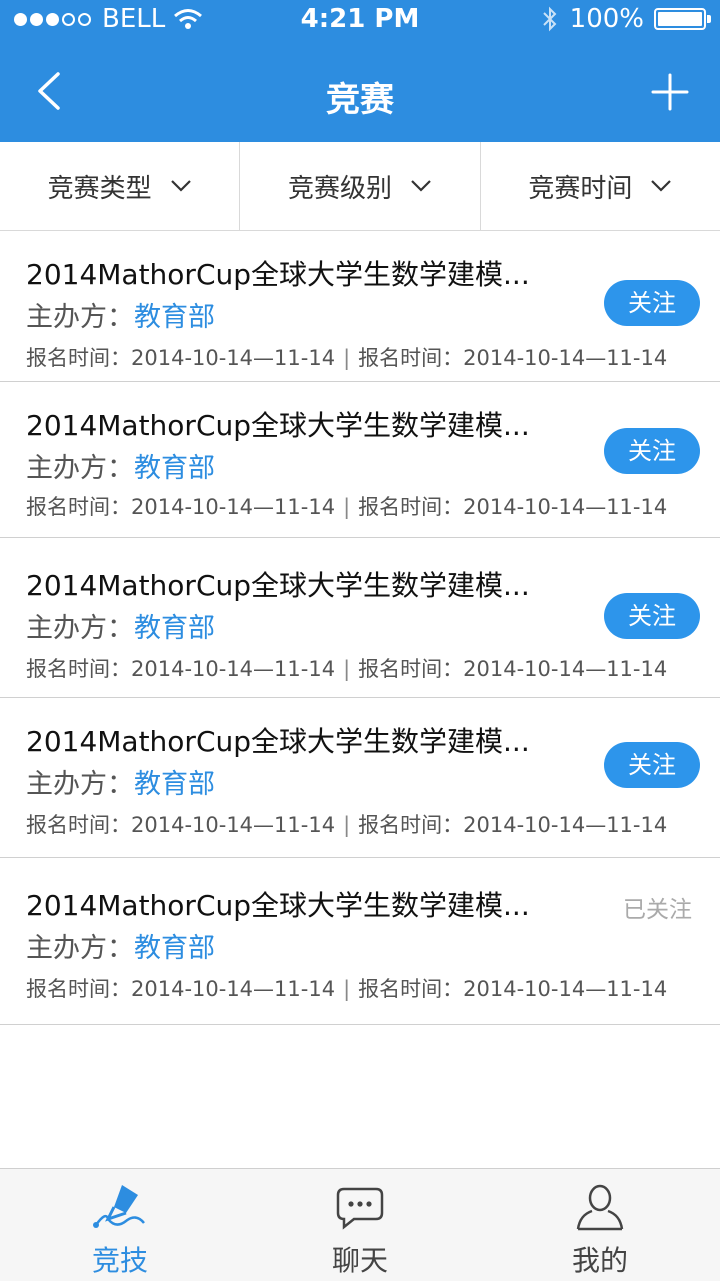 Image resolution: width=720 pixels, height=1281 pixels. I want to click on followed-status: 已关注, so click(657, 907).